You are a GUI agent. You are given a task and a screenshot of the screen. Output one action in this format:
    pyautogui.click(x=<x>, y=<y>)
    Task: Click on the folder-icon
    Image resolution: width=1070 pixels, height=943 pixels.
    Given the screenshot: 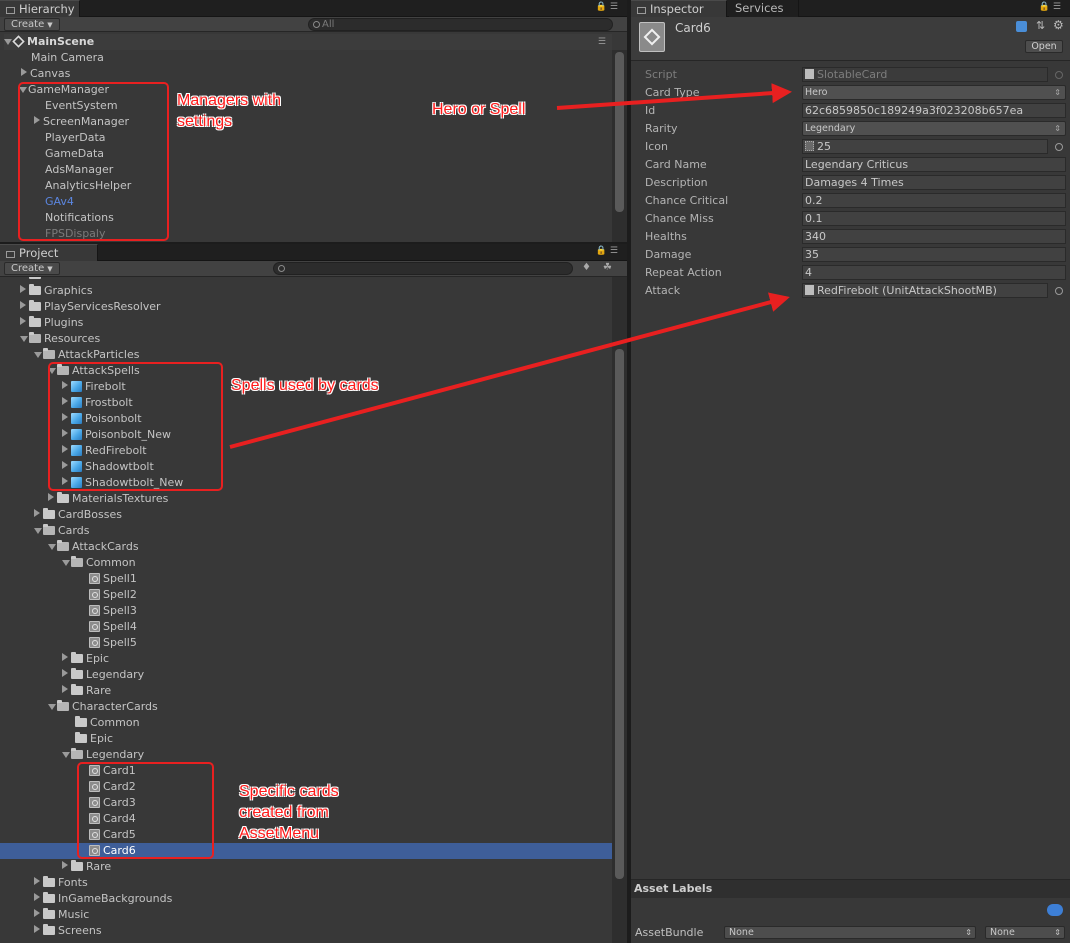 What is the action you would take?
    pyautogui.click(x=77, y=689)
    